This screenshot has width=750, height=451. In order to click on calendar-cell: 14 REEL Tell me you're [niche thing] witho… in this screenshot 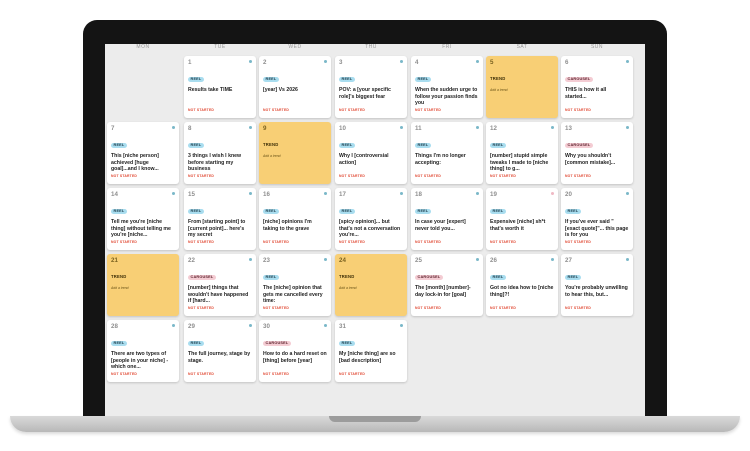, I will do `click(143, 219)`.